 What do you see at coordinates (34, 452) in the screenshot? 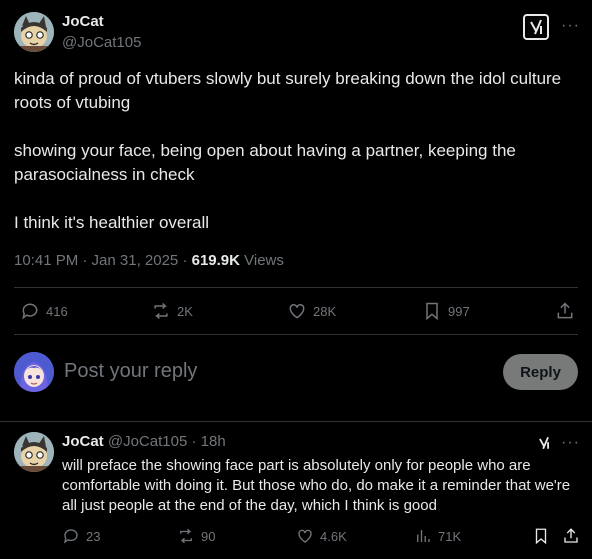
I see `reply-author-avatar` at bounding box center [34, 452].